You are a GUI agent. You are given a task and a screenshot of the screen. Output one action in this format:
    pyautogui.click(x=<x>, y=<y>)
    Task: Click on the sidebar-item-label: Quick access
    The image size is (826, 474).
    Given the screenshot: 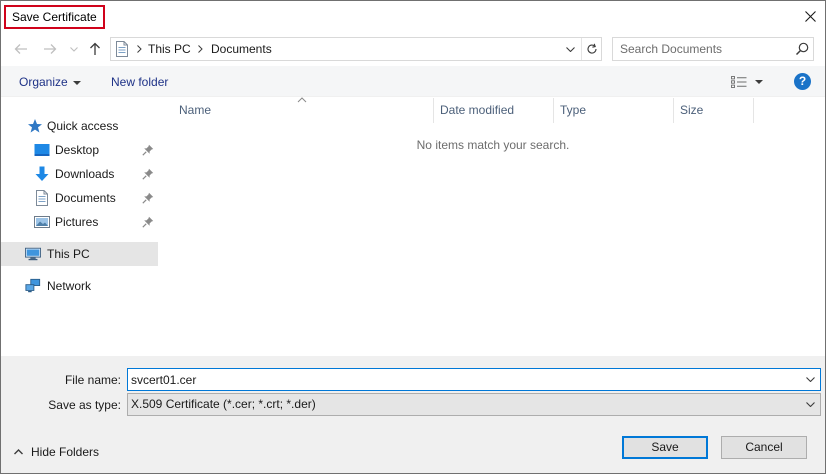 What is the action you would take?
    pyautogui.click(x=83, y=126)
    